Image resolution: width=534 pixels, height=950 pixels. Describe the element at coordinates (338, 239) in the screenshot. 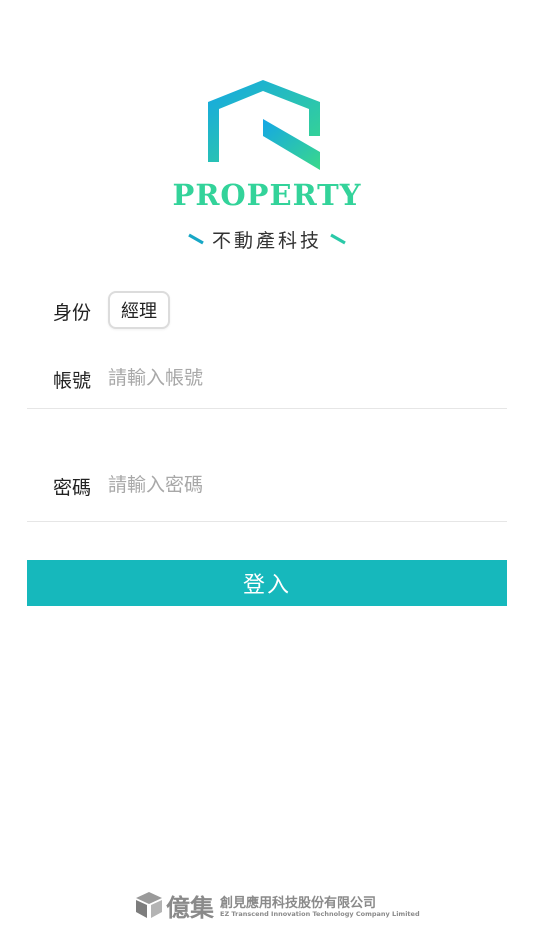

I see `slash-right-icon` at that location.